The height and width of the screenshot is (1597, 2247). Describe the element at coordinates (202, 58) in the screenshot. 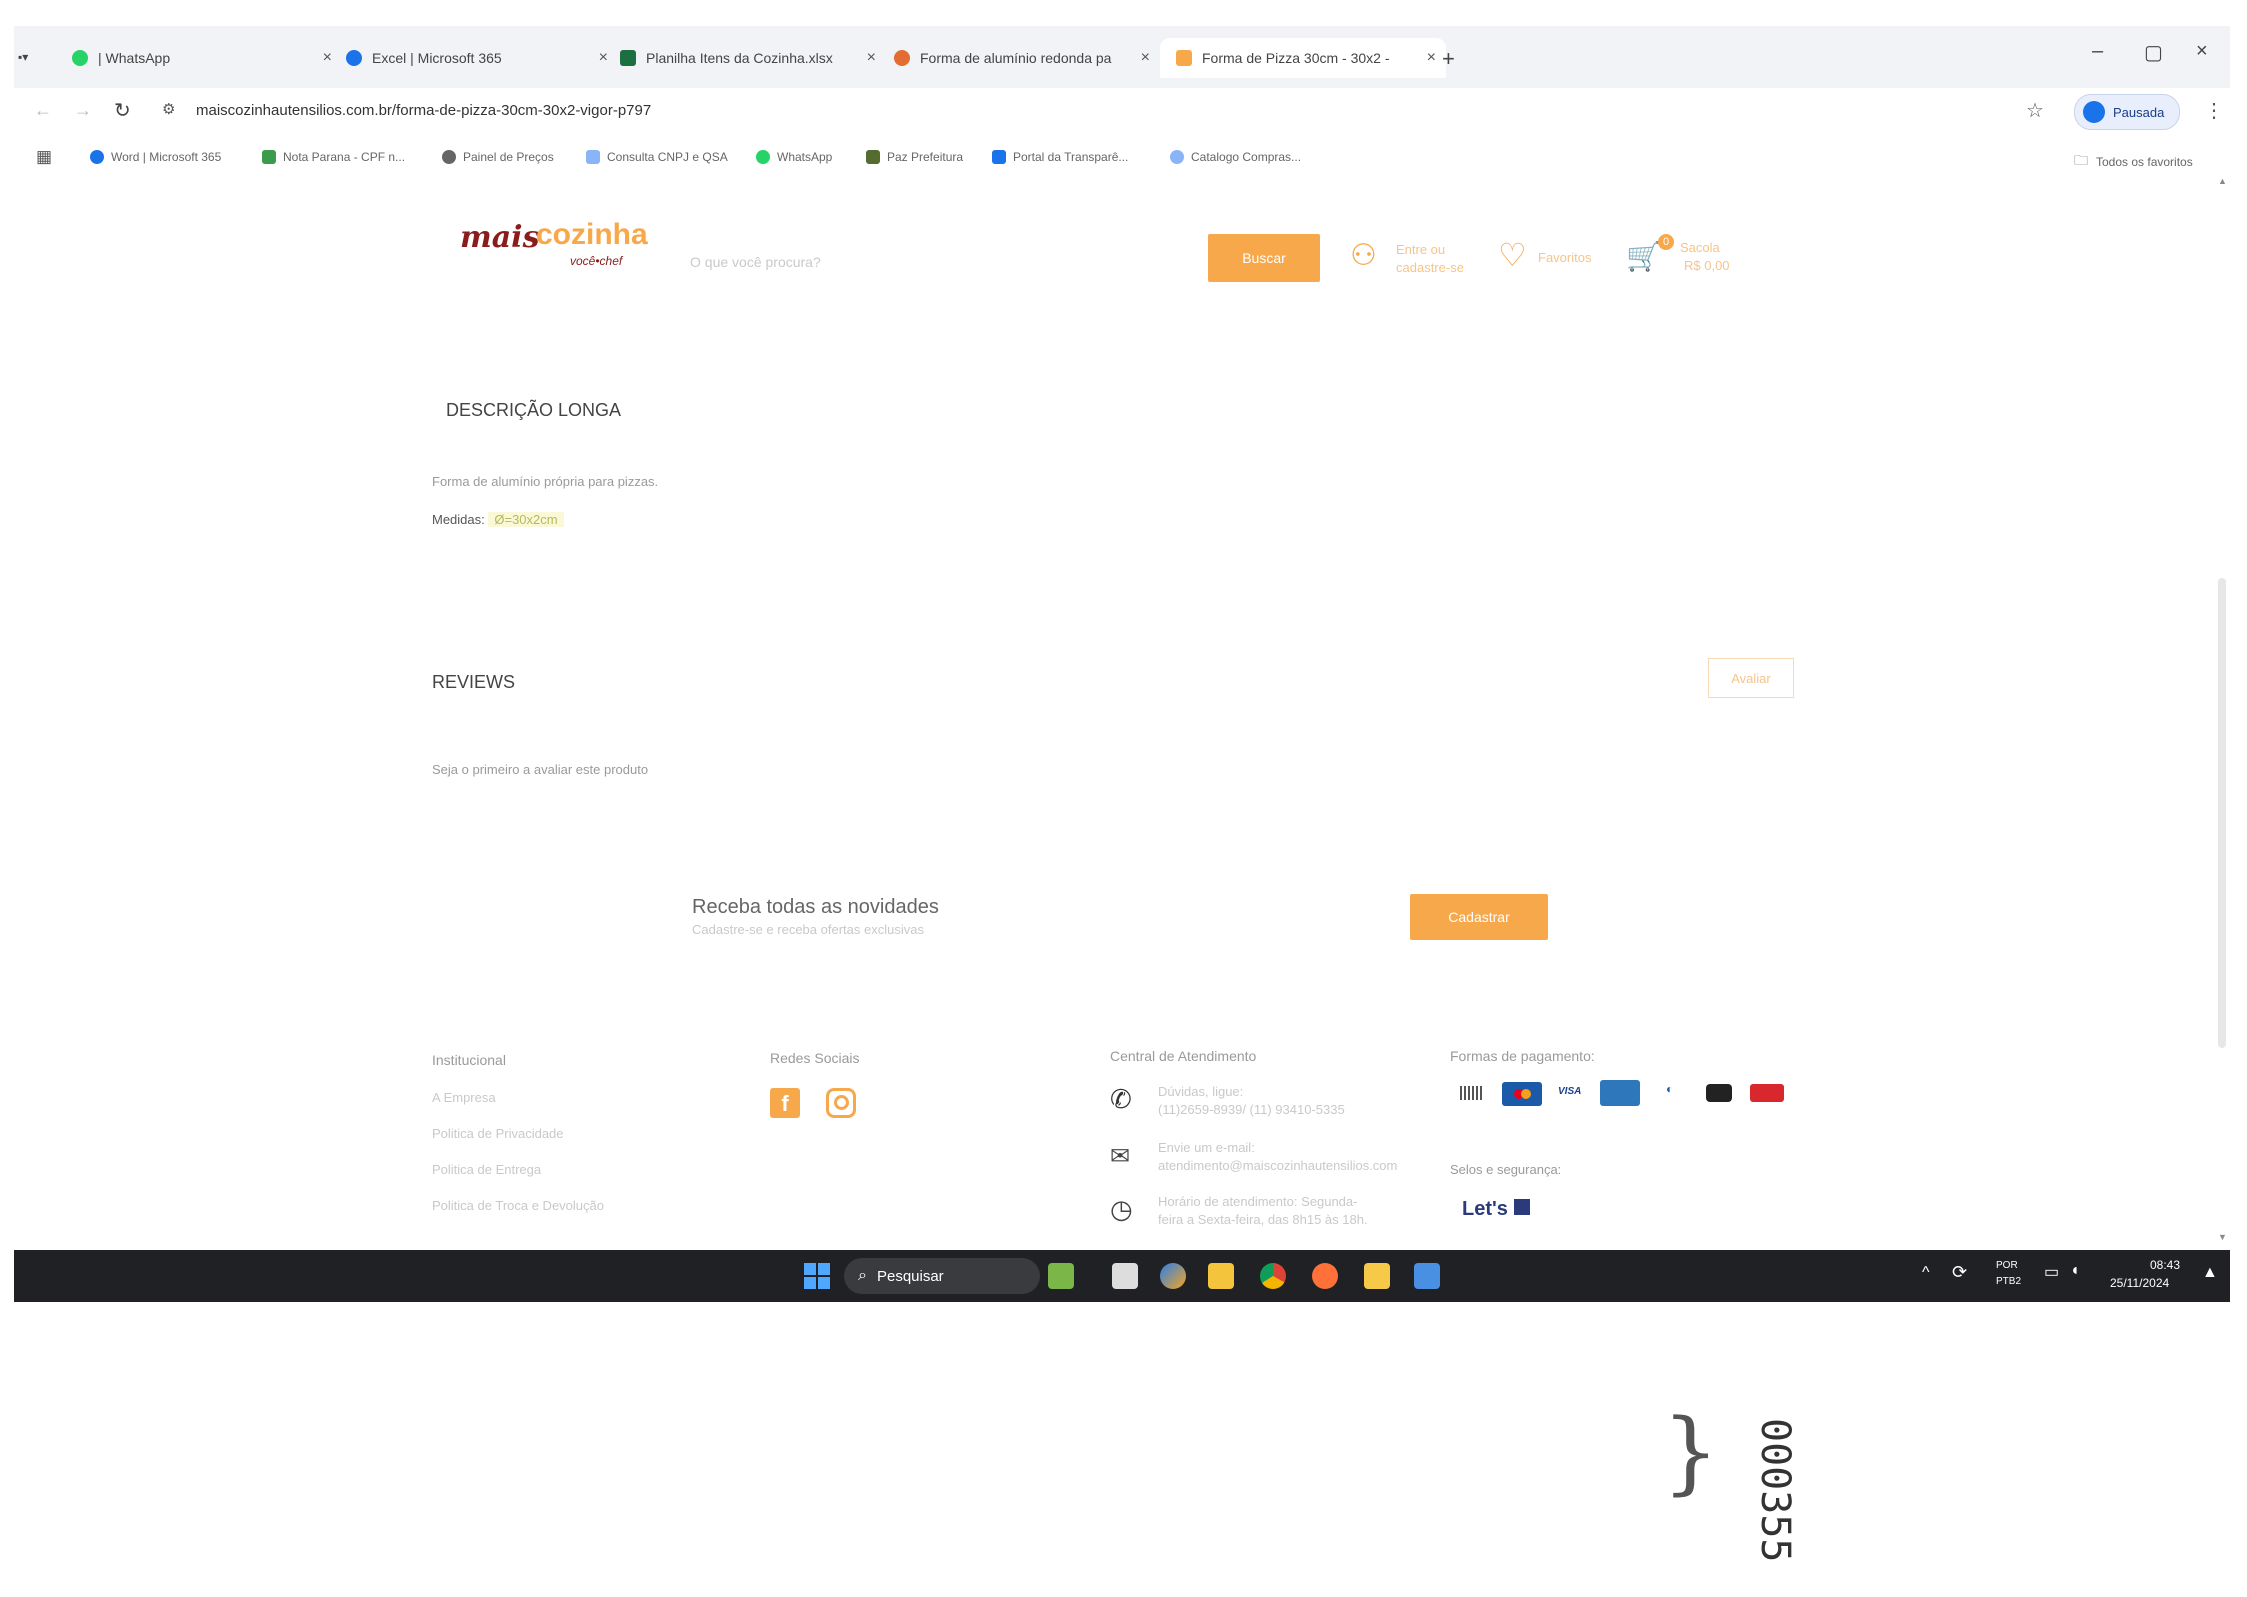

I see `tab-whatsapp: | WhatsApp ×` at that location.